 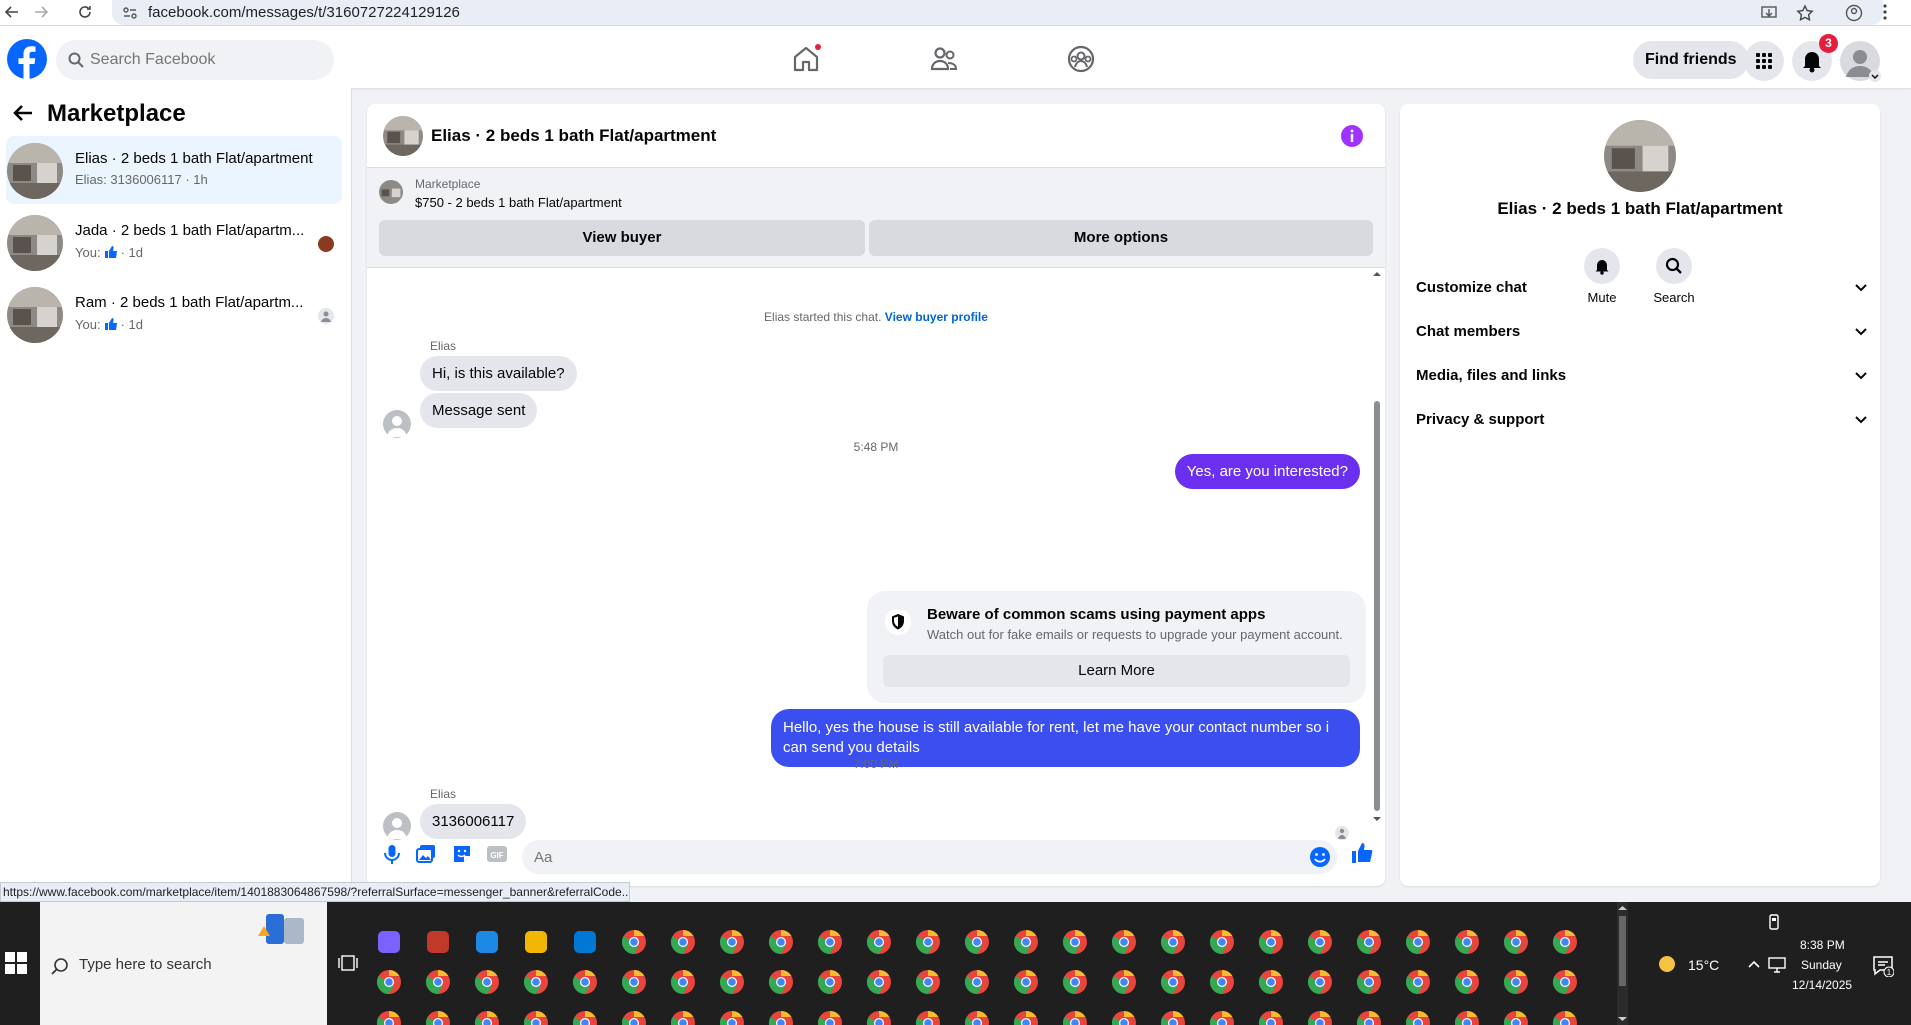 What do you see at coordinates (1362, 853) in the screenshot?
I see `like-send-icon` at bounding box center [1362, 853].